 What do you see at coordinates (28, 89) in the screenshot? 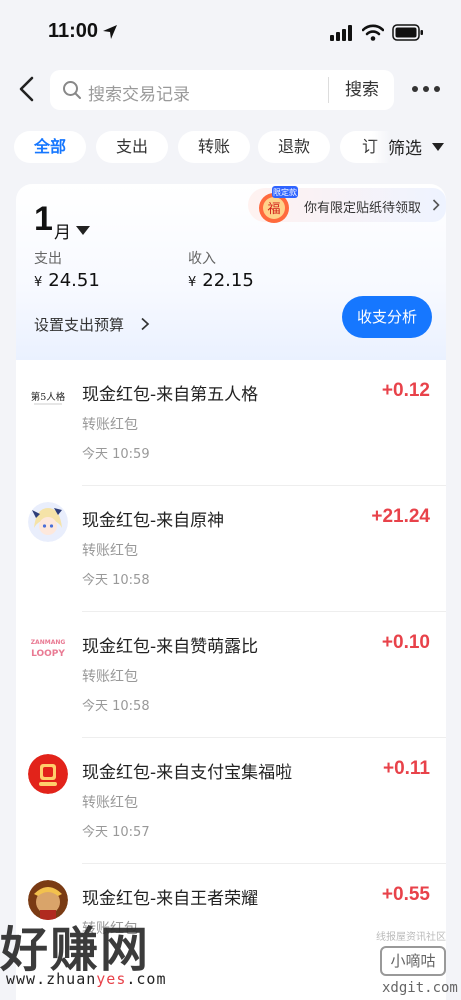
I see `back-arrow-icon` at bounding box center [28, 89].